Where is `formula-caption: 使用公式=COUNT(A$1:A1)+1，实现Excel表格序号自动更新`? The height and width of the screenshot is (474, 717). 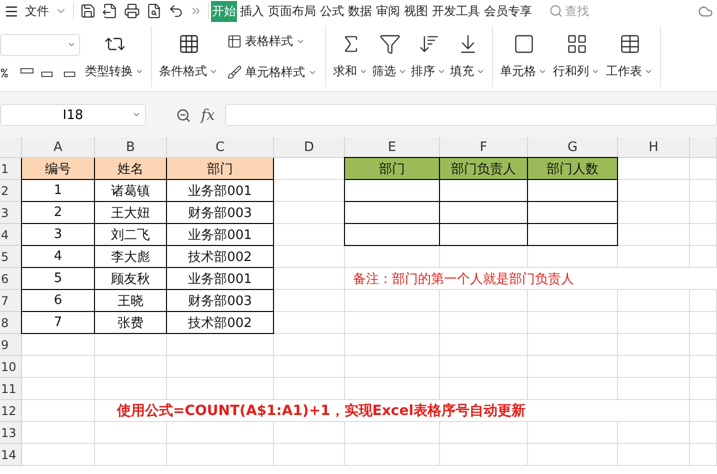 formula-caption: 使用公式=COUNT(A$1:A1)+1，实现Excel表格序号自动更新 is located at coordinates (356, 411).